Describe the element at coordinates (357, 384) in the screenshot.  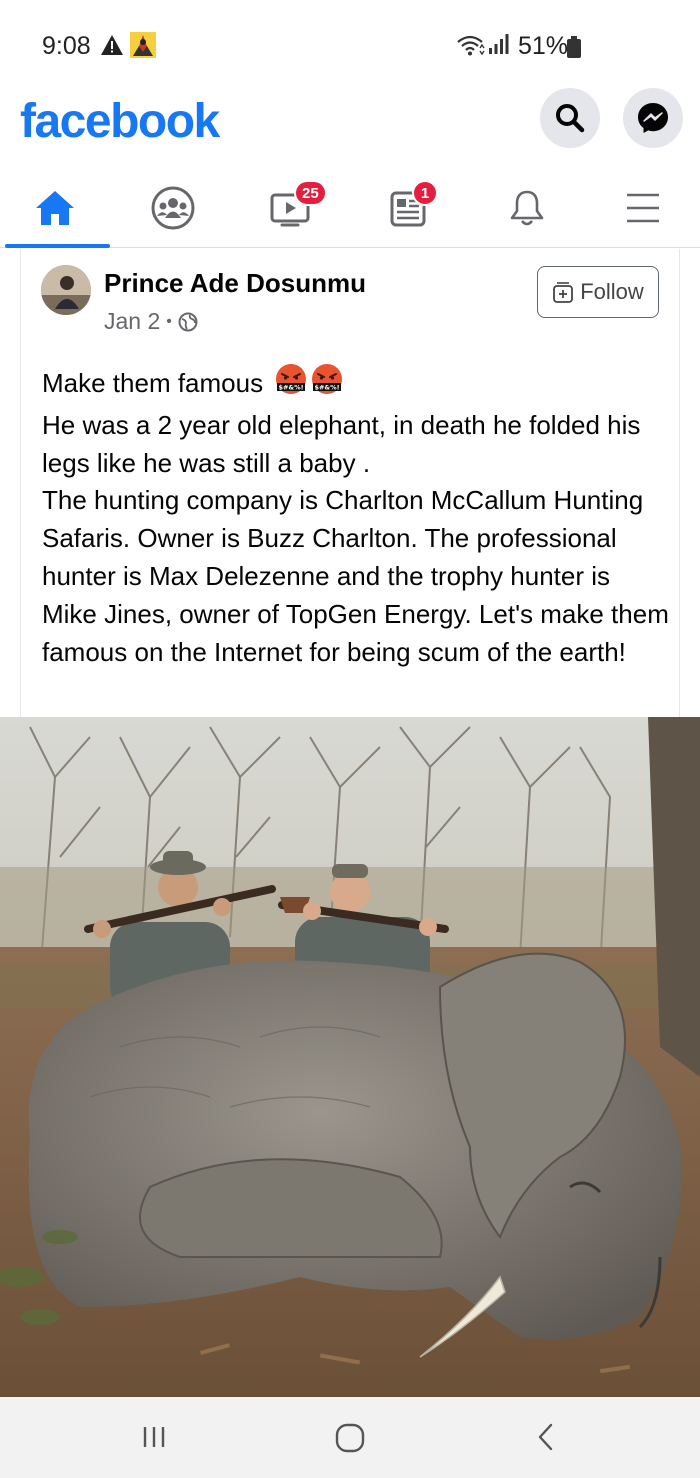
I see `post-line: Make them famous $#&%! $#&%!` at that location.